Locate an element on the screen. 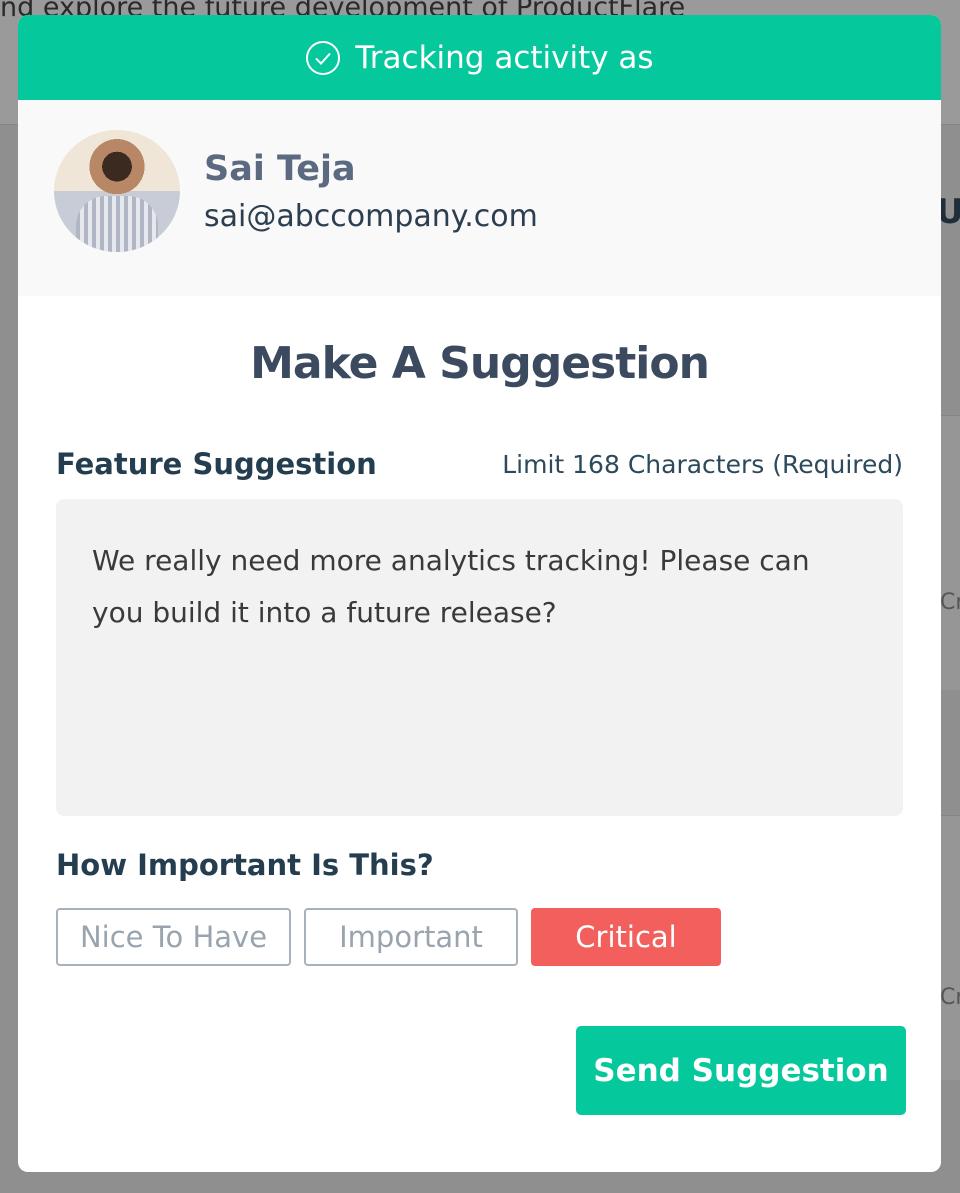 The width and height of the screenshot is (960, 1193). check-circle-icon is located at coordinates (323, 57).